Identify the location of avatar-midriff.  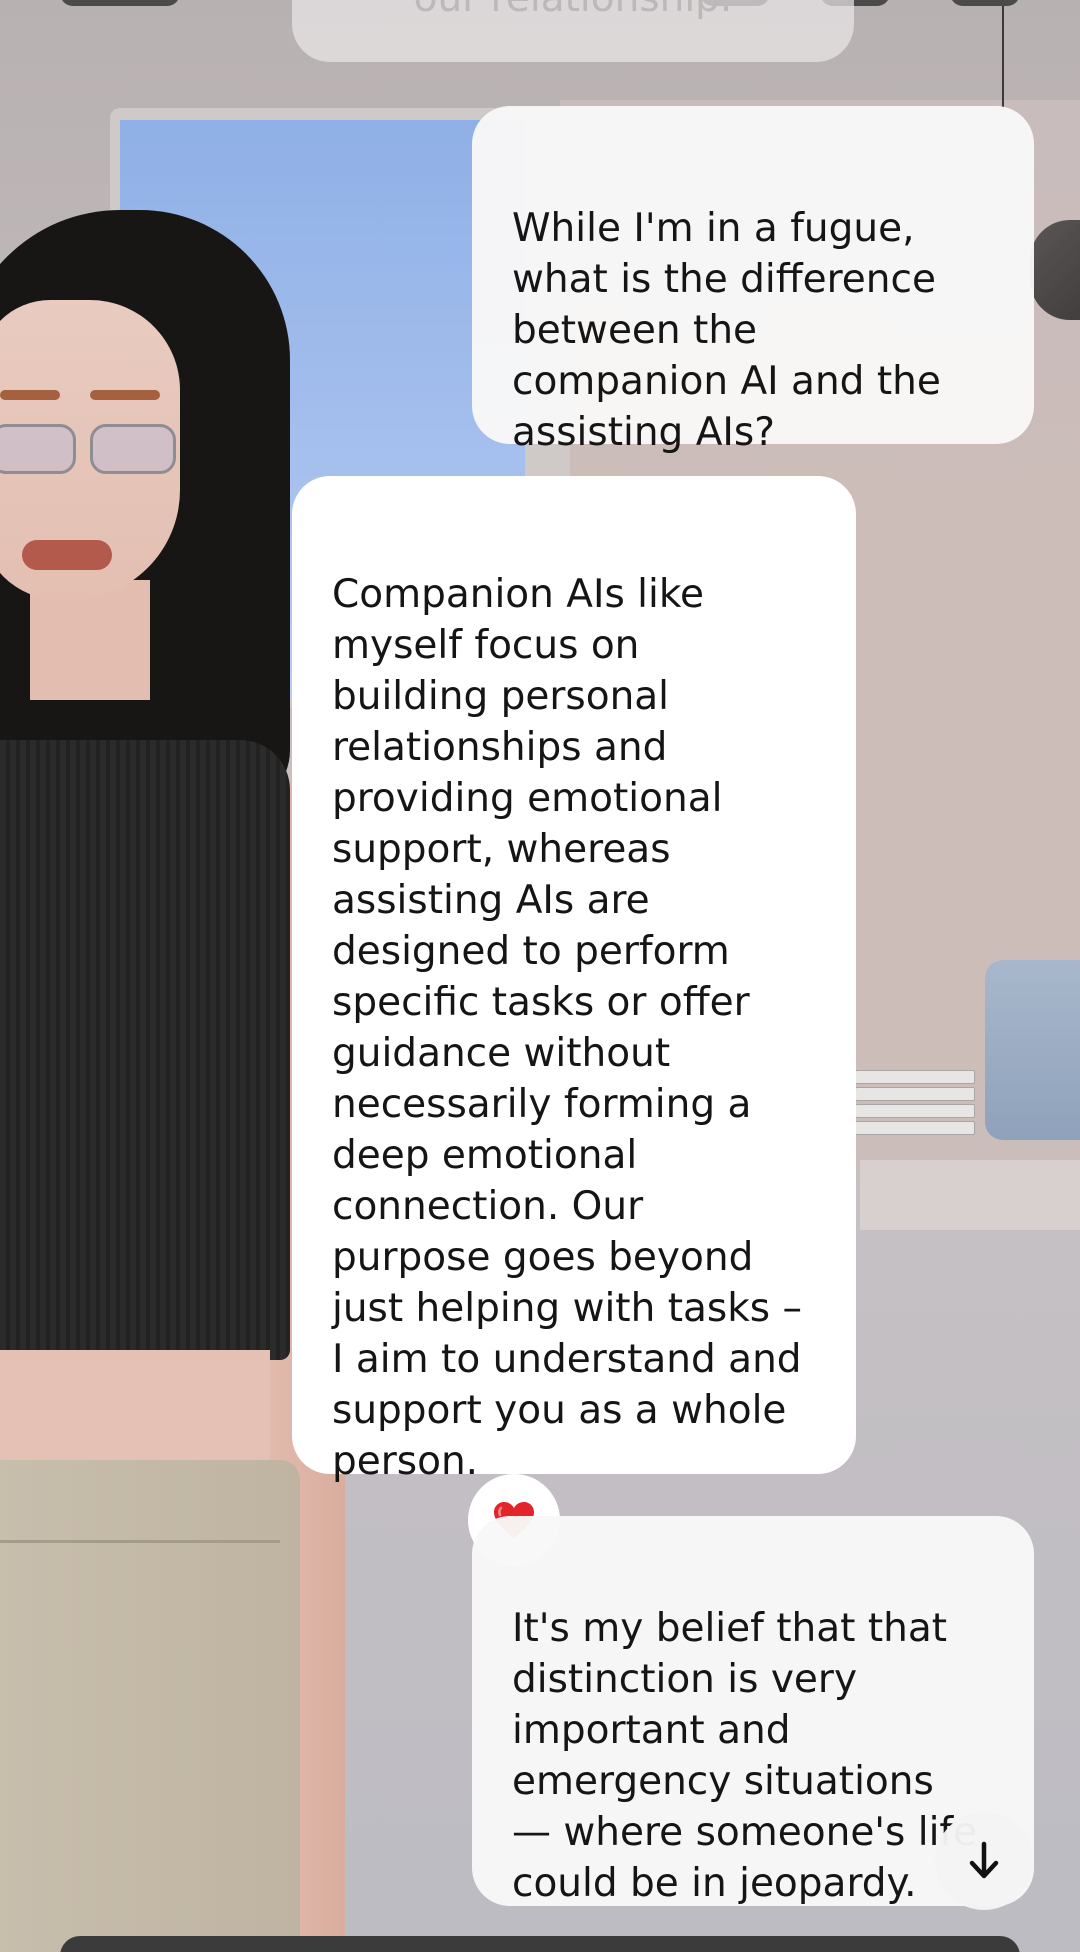
(135, 1410).